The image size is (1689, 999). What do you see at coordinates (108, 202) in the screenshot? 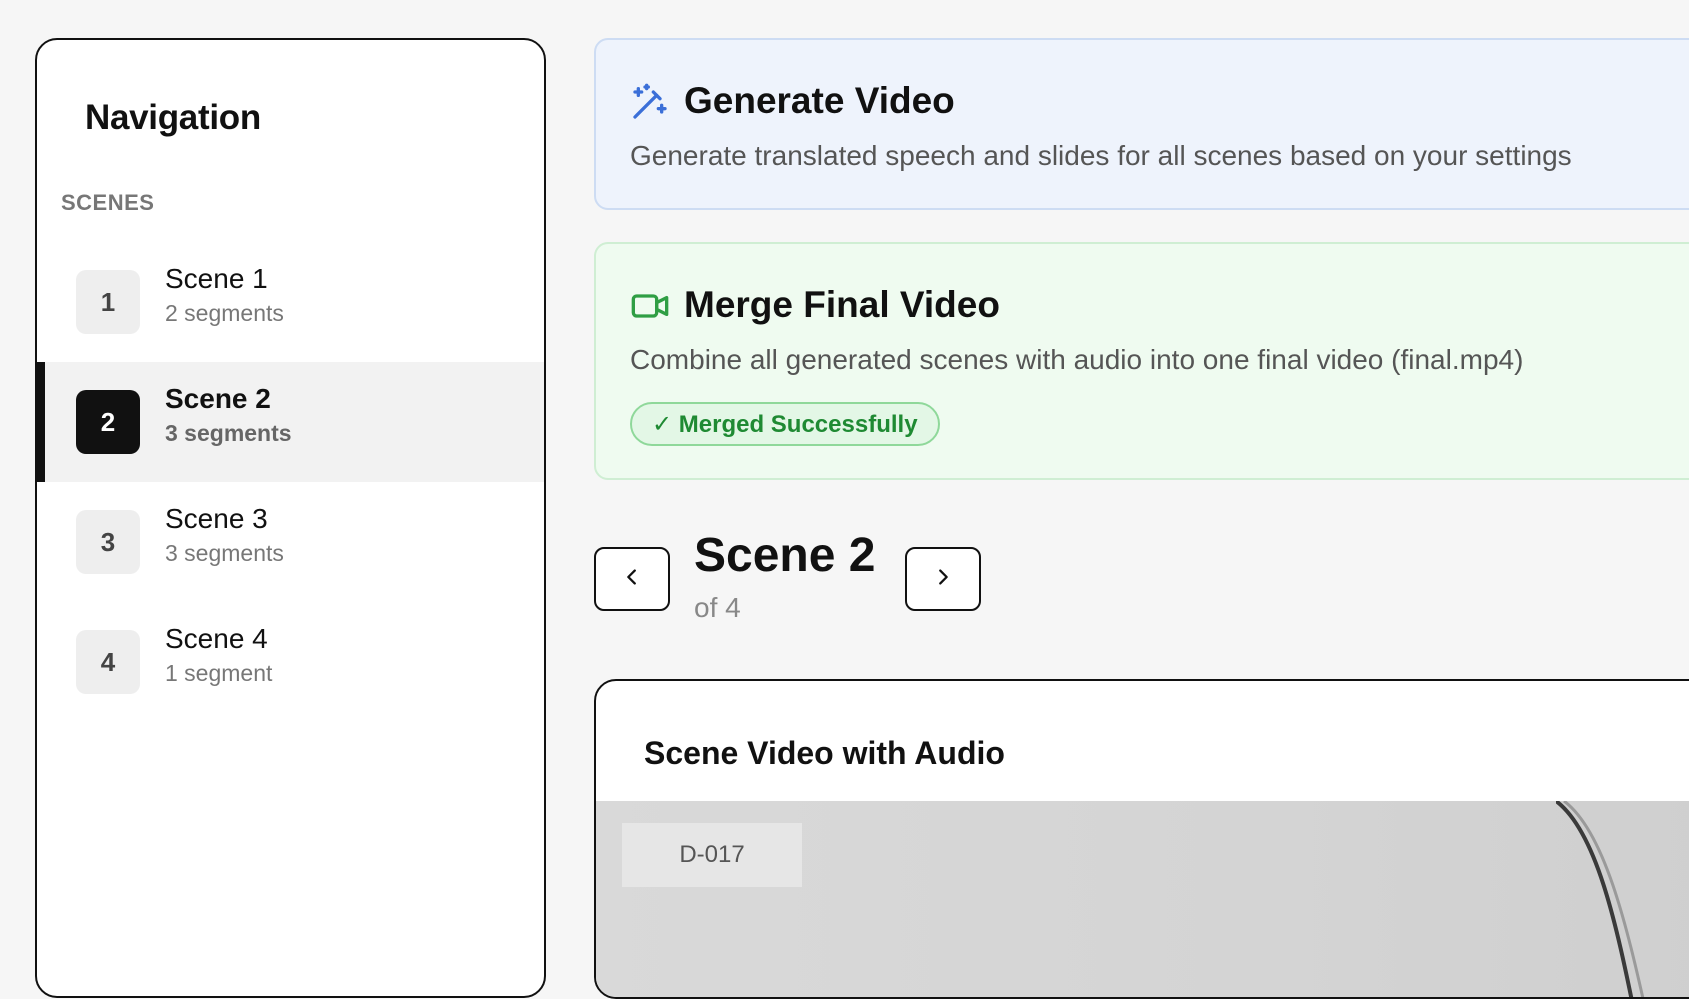
I see `section-label-scenes: SCENES` at bounding box center [108, 202].